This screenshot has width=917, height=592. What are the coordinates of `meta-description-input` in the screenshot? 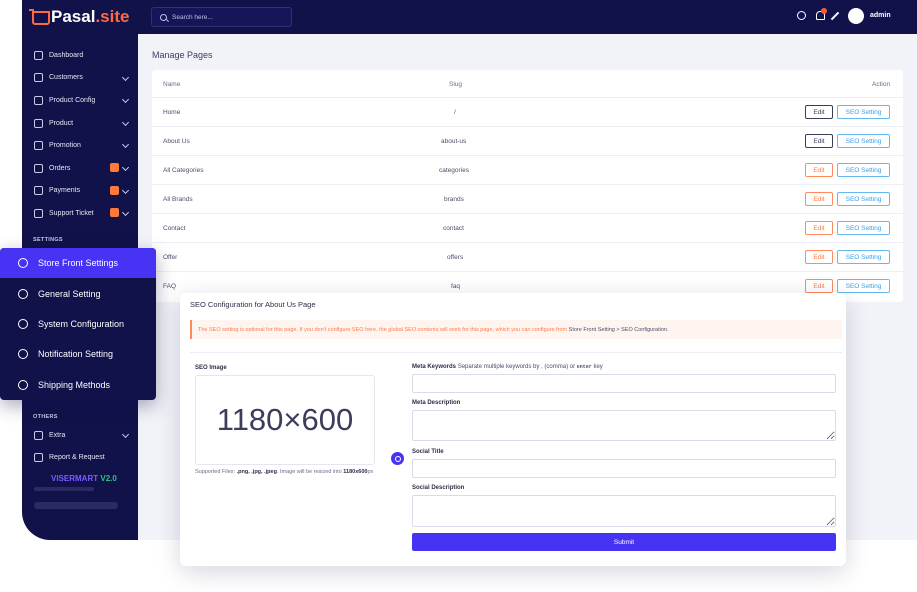 It's located at (624, 425).